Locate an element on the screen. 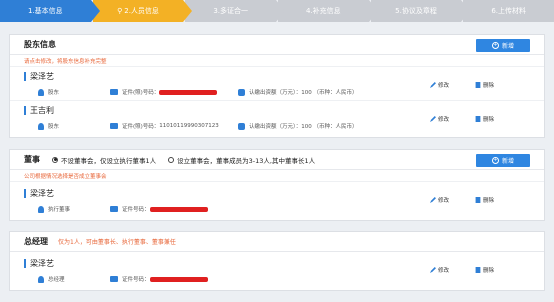 The image size is (554, 302). director-name: 梁泽艺 is located at coordinates (39, 193).